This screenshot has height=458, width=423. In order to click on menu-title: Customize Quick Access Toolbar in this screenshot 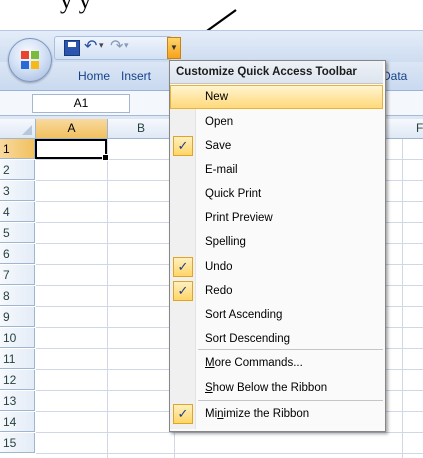, I will do `click(276, 72)`.